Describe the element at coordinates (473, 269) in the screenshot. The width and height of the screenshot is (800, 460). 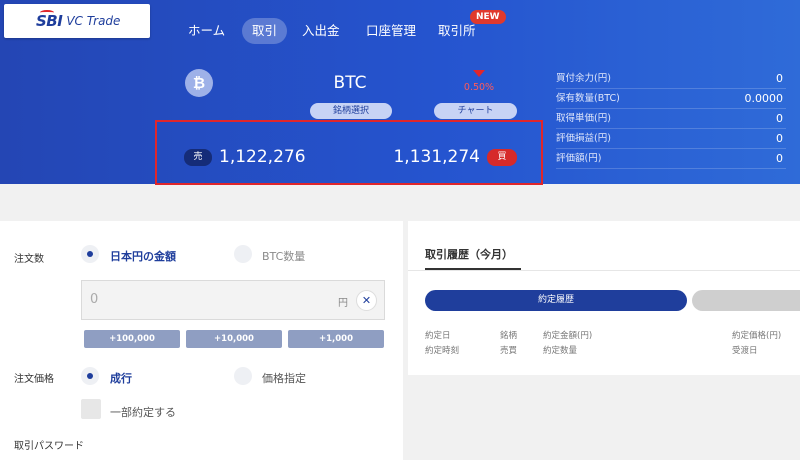
I see `tab-underline` at that location.